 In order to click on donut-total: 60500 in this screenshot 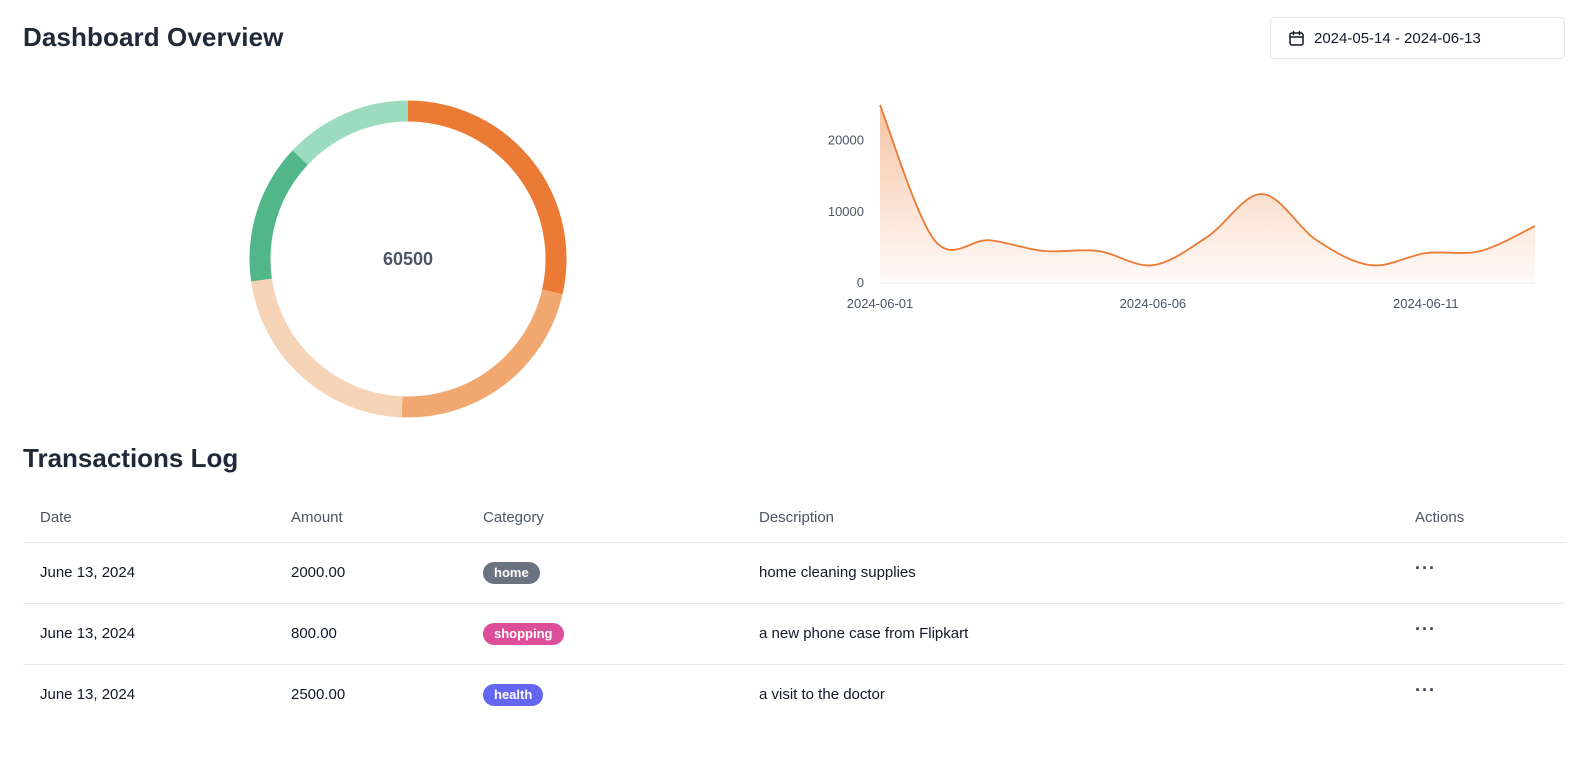, I will do `click(408, 258)`.